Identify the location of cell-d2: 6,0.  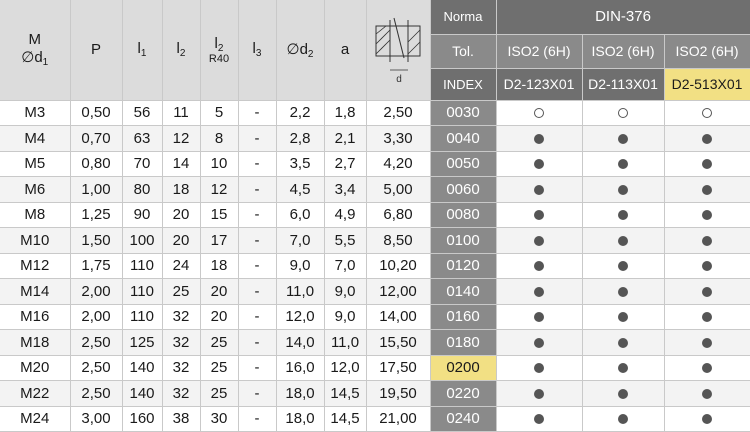
(300, 215).